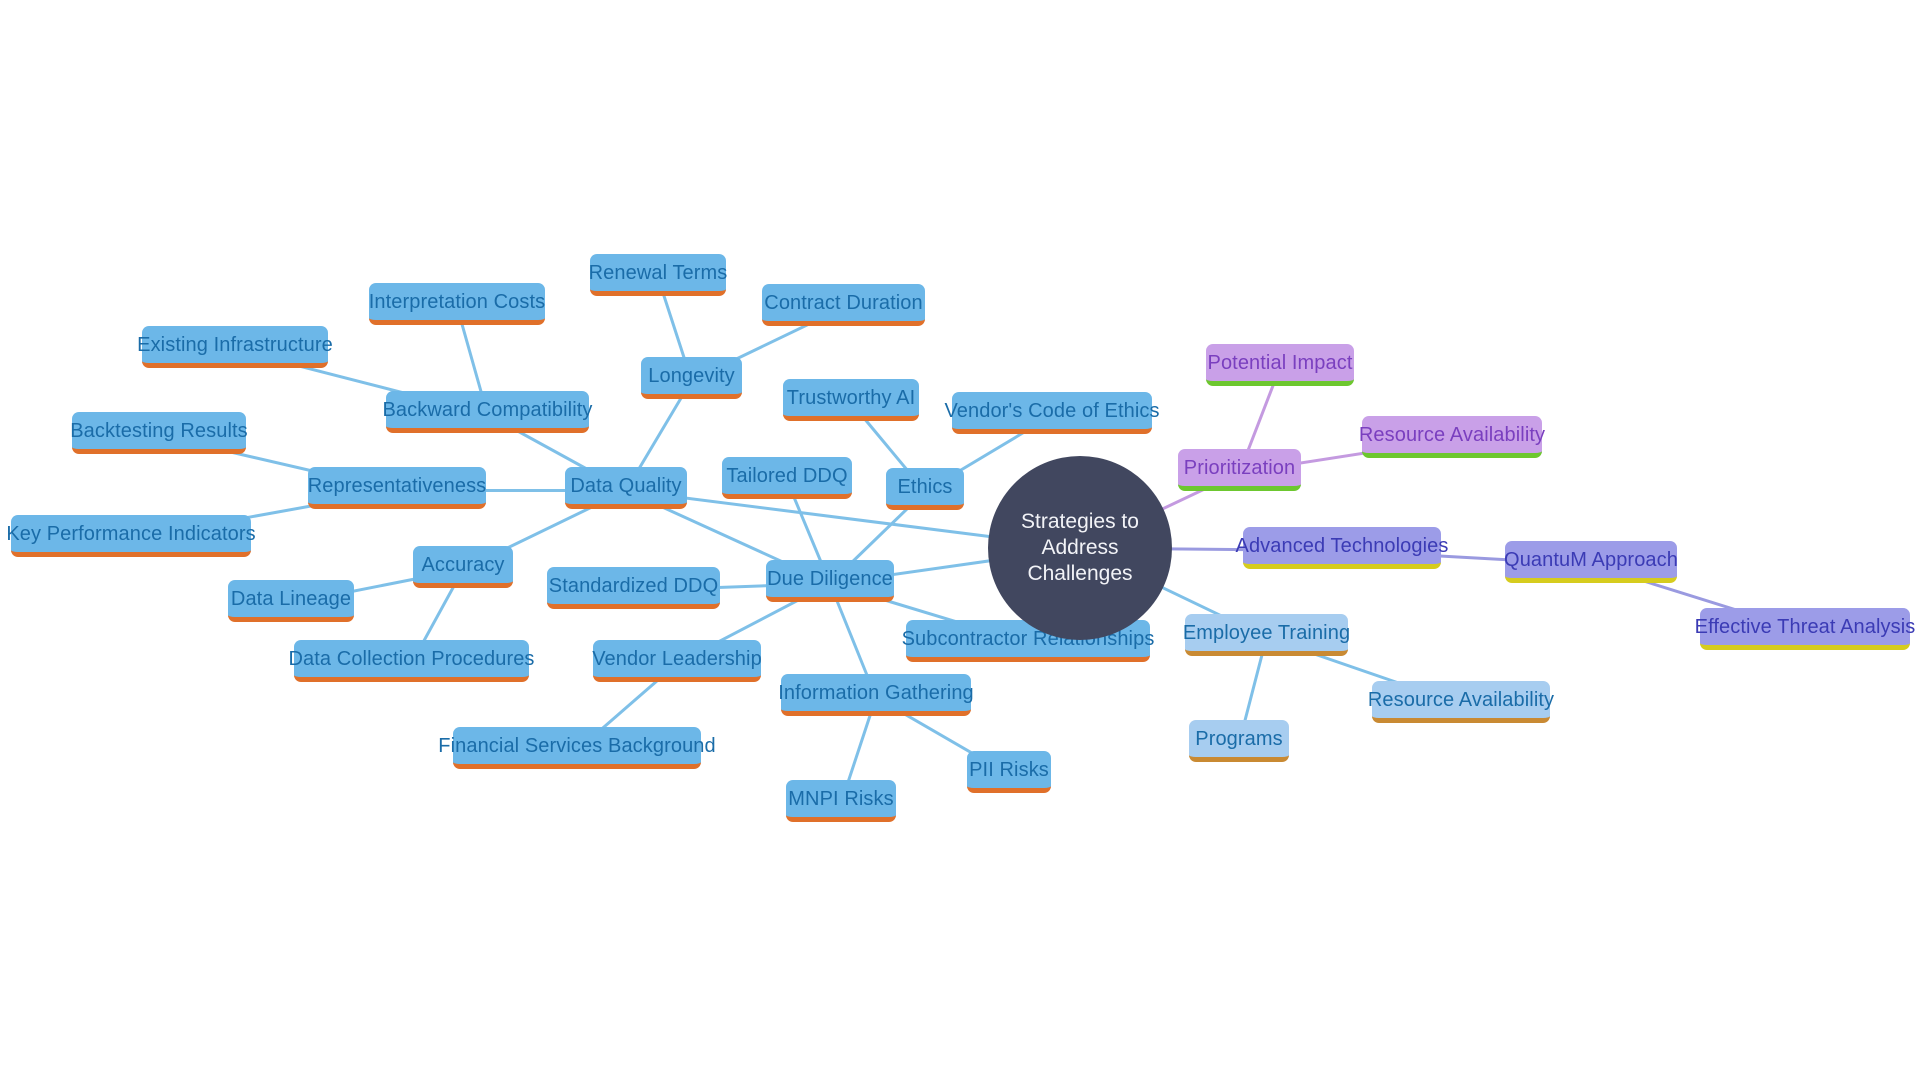 The width and height of the screenshot is (1920, 1080). What do you see at coordinates (658, 272) in the screenshot?
I see `node-label: Renewal Terms` at bounding box center [658, 272].